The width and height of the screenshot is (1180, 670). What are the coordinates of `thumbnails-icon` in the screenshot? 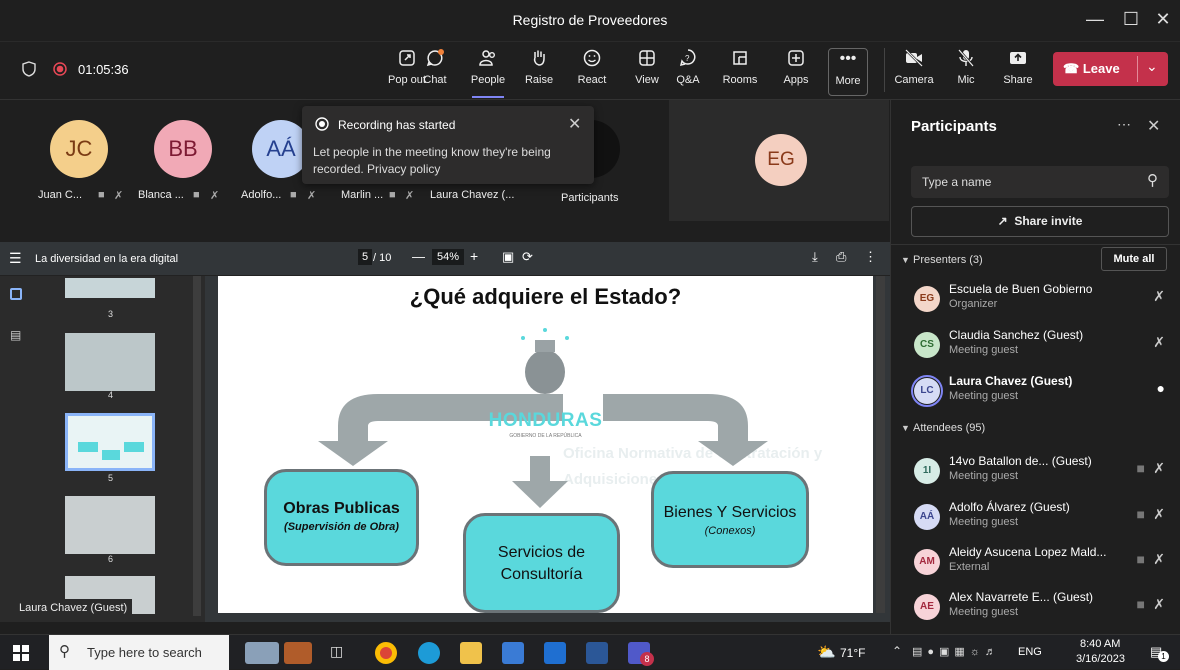 It's located at (16, 294).